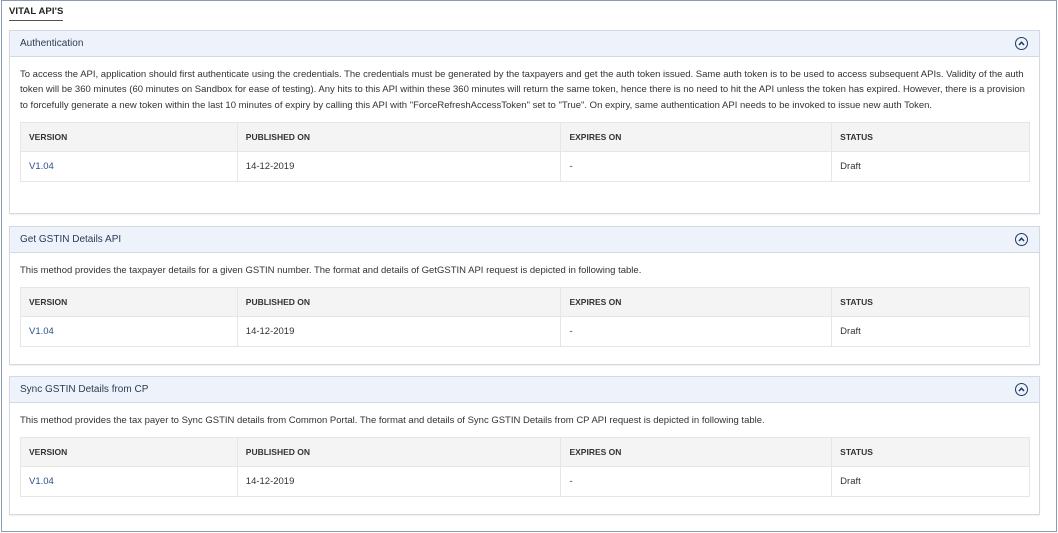 This screenshot has width=1058, height=533. I want to click on panel-title: Authentication, so click(52, 43).